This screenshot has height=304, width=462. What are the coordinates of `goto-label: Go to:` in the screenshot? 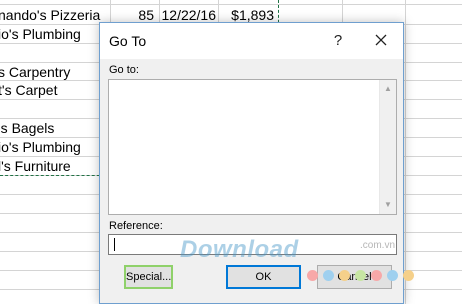 It's located at (124, 70).